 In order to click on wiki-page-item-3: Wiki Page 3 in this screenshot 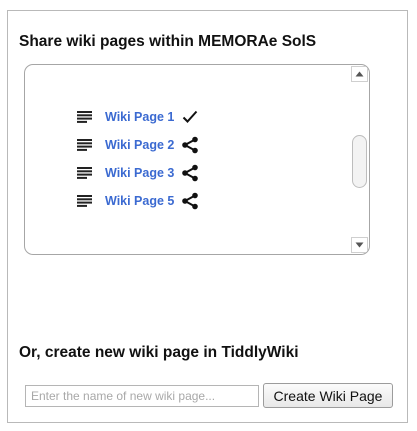, I will do `click(138, 173)`.